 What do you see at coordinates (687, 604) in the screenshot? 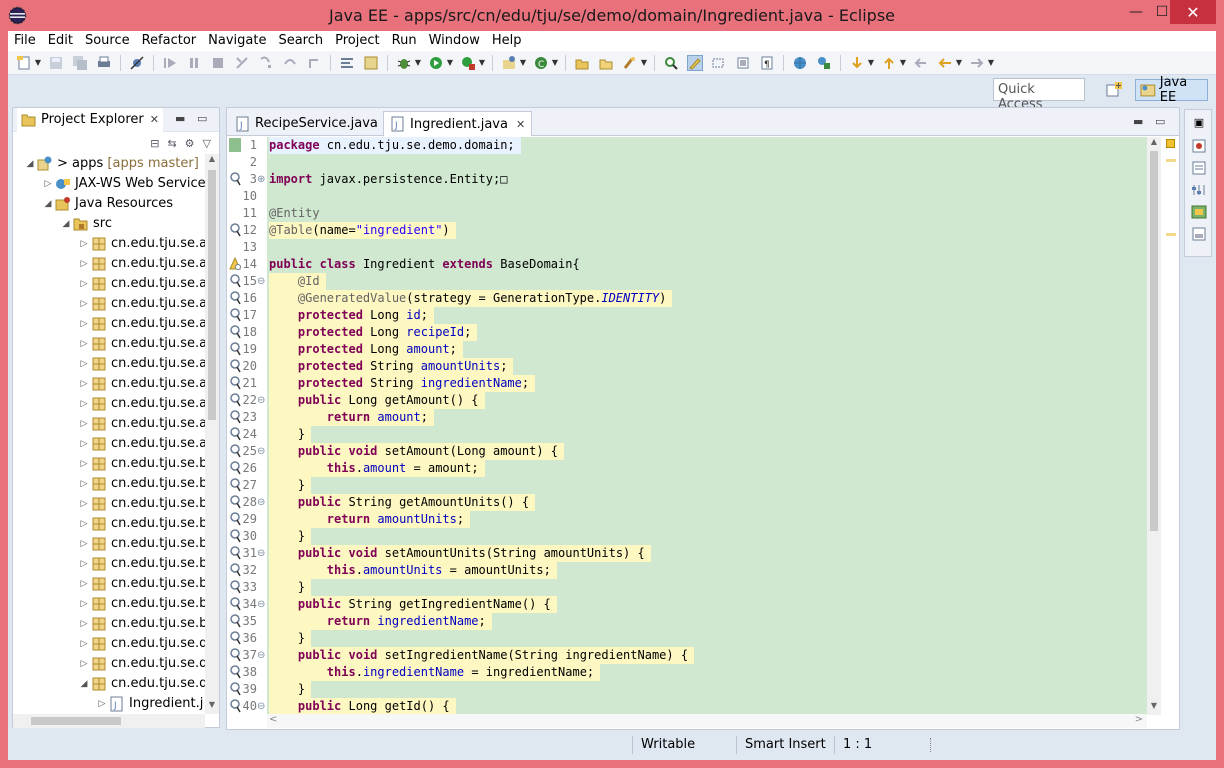
I see `code-line: 34 ⊖ public String getIngredientName() {` at bounding box center [687, 604].